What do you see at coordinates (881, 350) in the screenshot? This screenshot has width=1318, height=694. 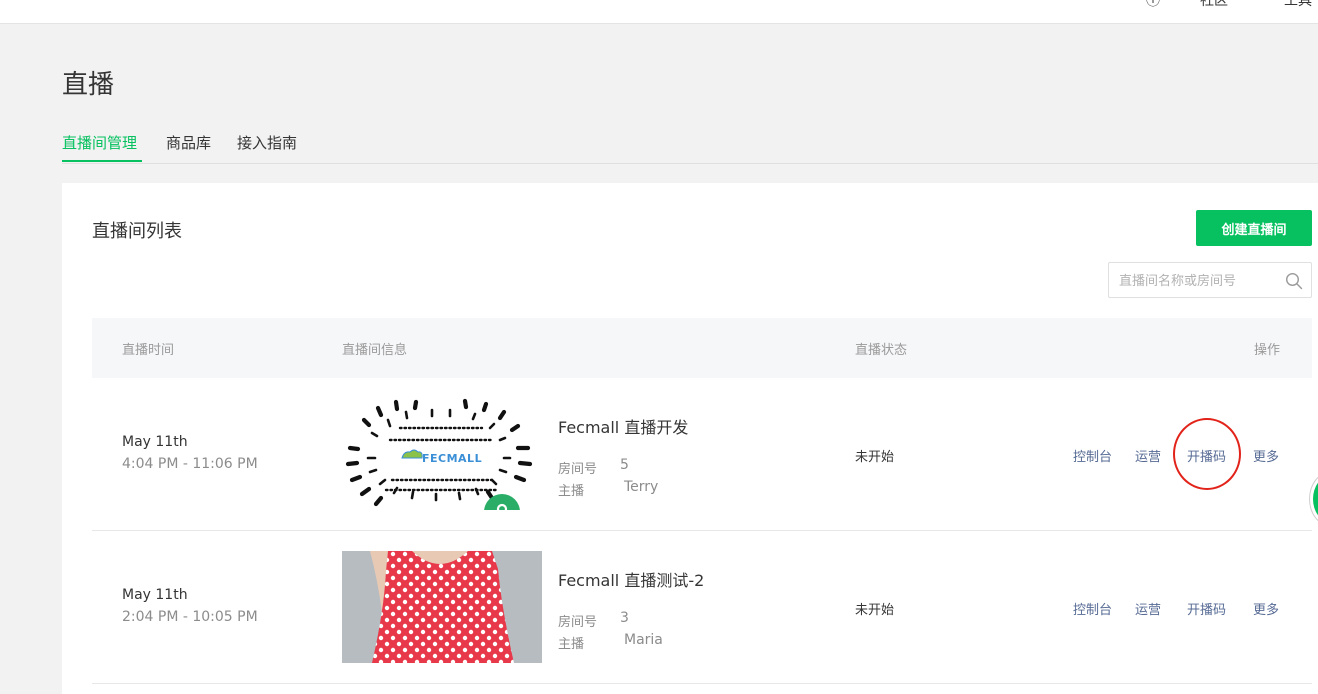 I see `column-header-status: 直播状态` at bounding box center [881, 350].